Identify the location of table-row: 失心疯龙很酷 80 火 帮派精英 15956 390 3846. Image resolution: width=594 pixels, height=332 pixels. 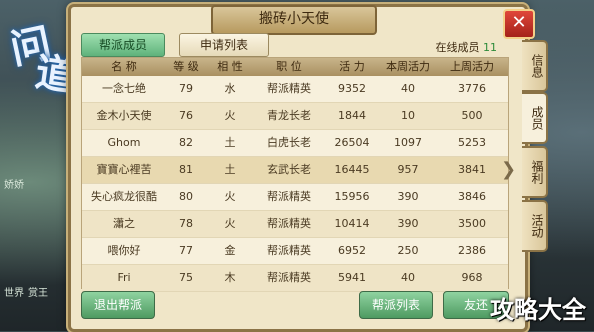
(295, 197).